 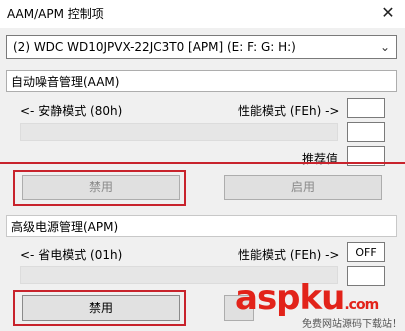 What do you see at coordinates (384, 47) in the screenshot?
I see `chevron-down-icon: ⌄` at bounding box center [384, 47].